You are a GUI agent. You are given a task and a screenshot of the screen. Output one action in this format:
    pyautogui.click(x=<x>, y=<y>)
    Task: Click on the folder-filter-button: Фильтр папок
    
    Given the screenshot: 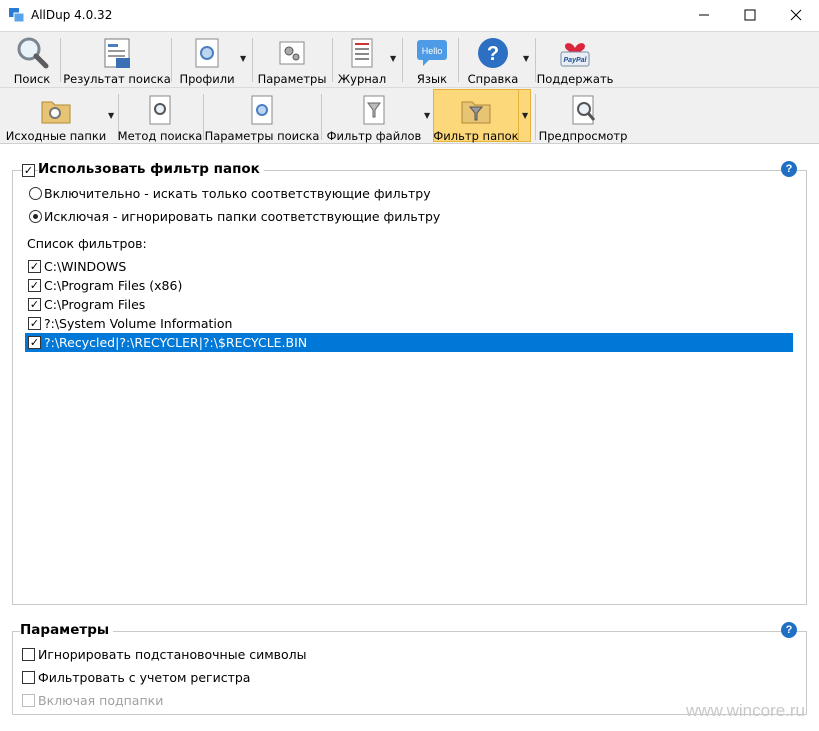 What is the action you would take?
    pyautogui.click(x=476, y=117)
    